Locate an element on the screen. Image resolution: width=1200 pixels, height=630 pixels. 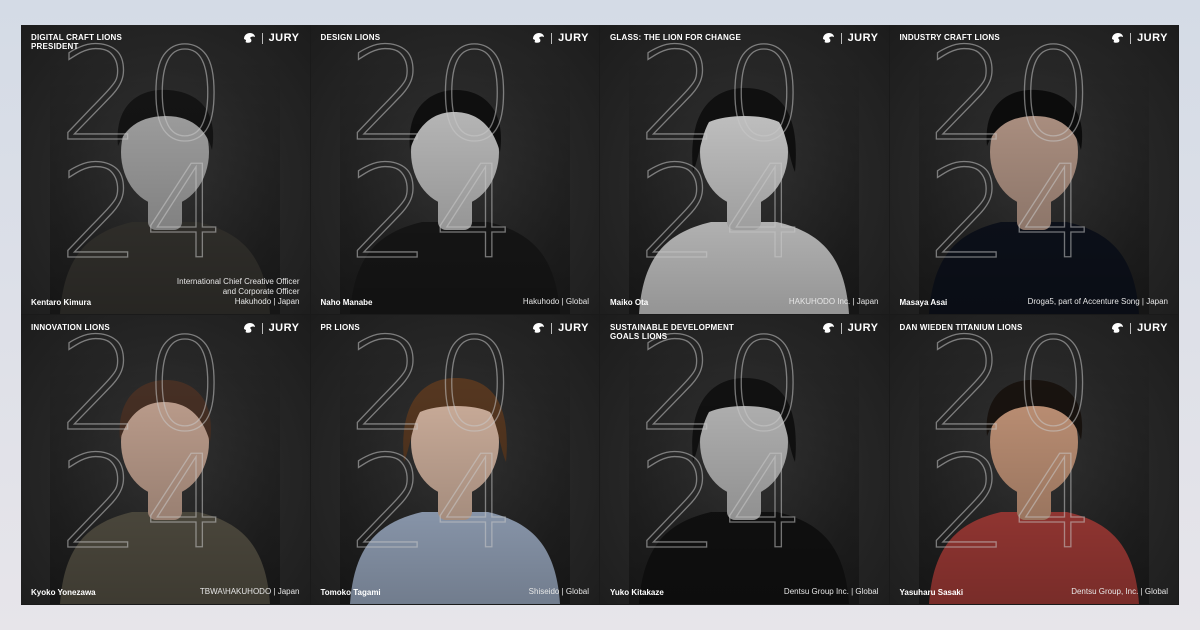
juror-affiliation: TBWA\HAKUHODO | Japan is located at coordinates (249, 591).